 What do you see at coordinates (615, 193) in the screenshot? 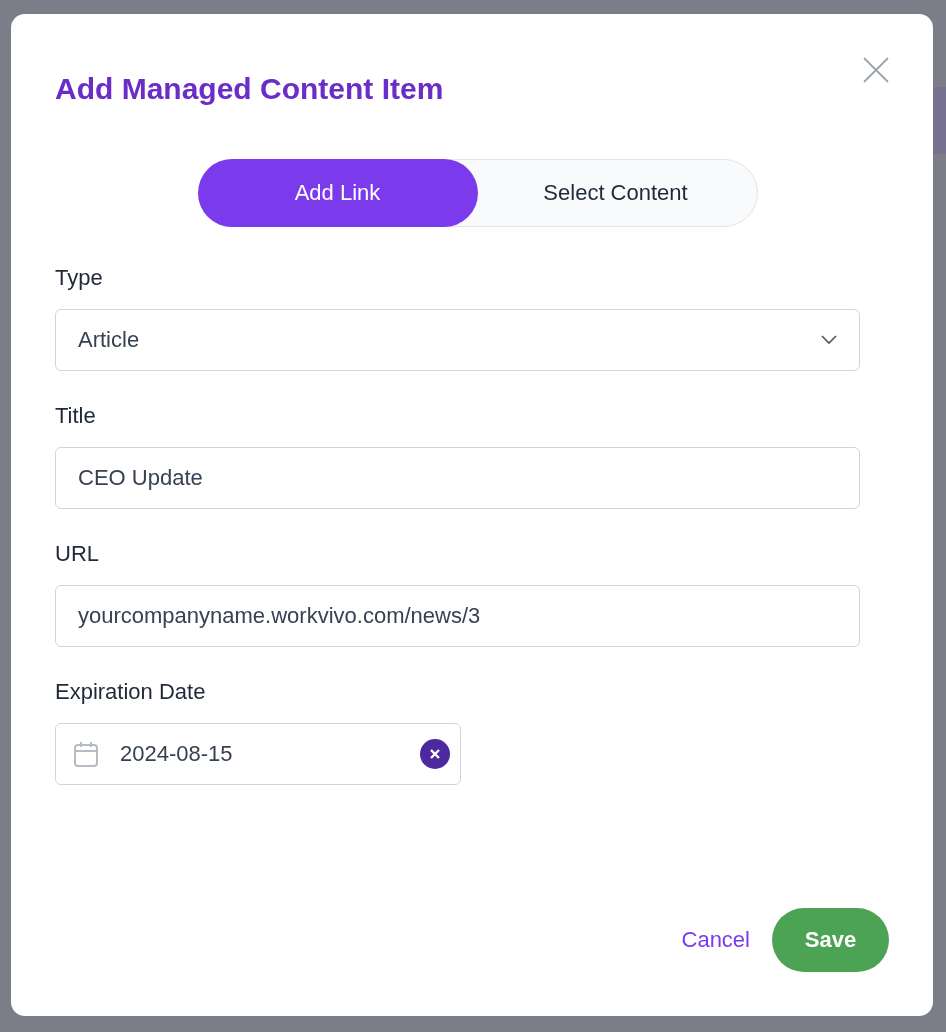
I see `tab: Select Content` at bounding box center [615, 193].